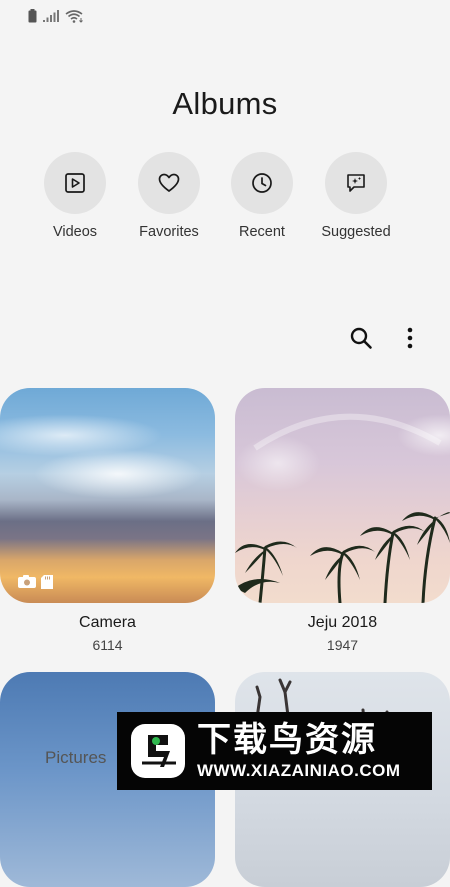 The width and height of the screenshot is (450, 887). I want to click on shortcut-favorites-circle, so click(169, 183).